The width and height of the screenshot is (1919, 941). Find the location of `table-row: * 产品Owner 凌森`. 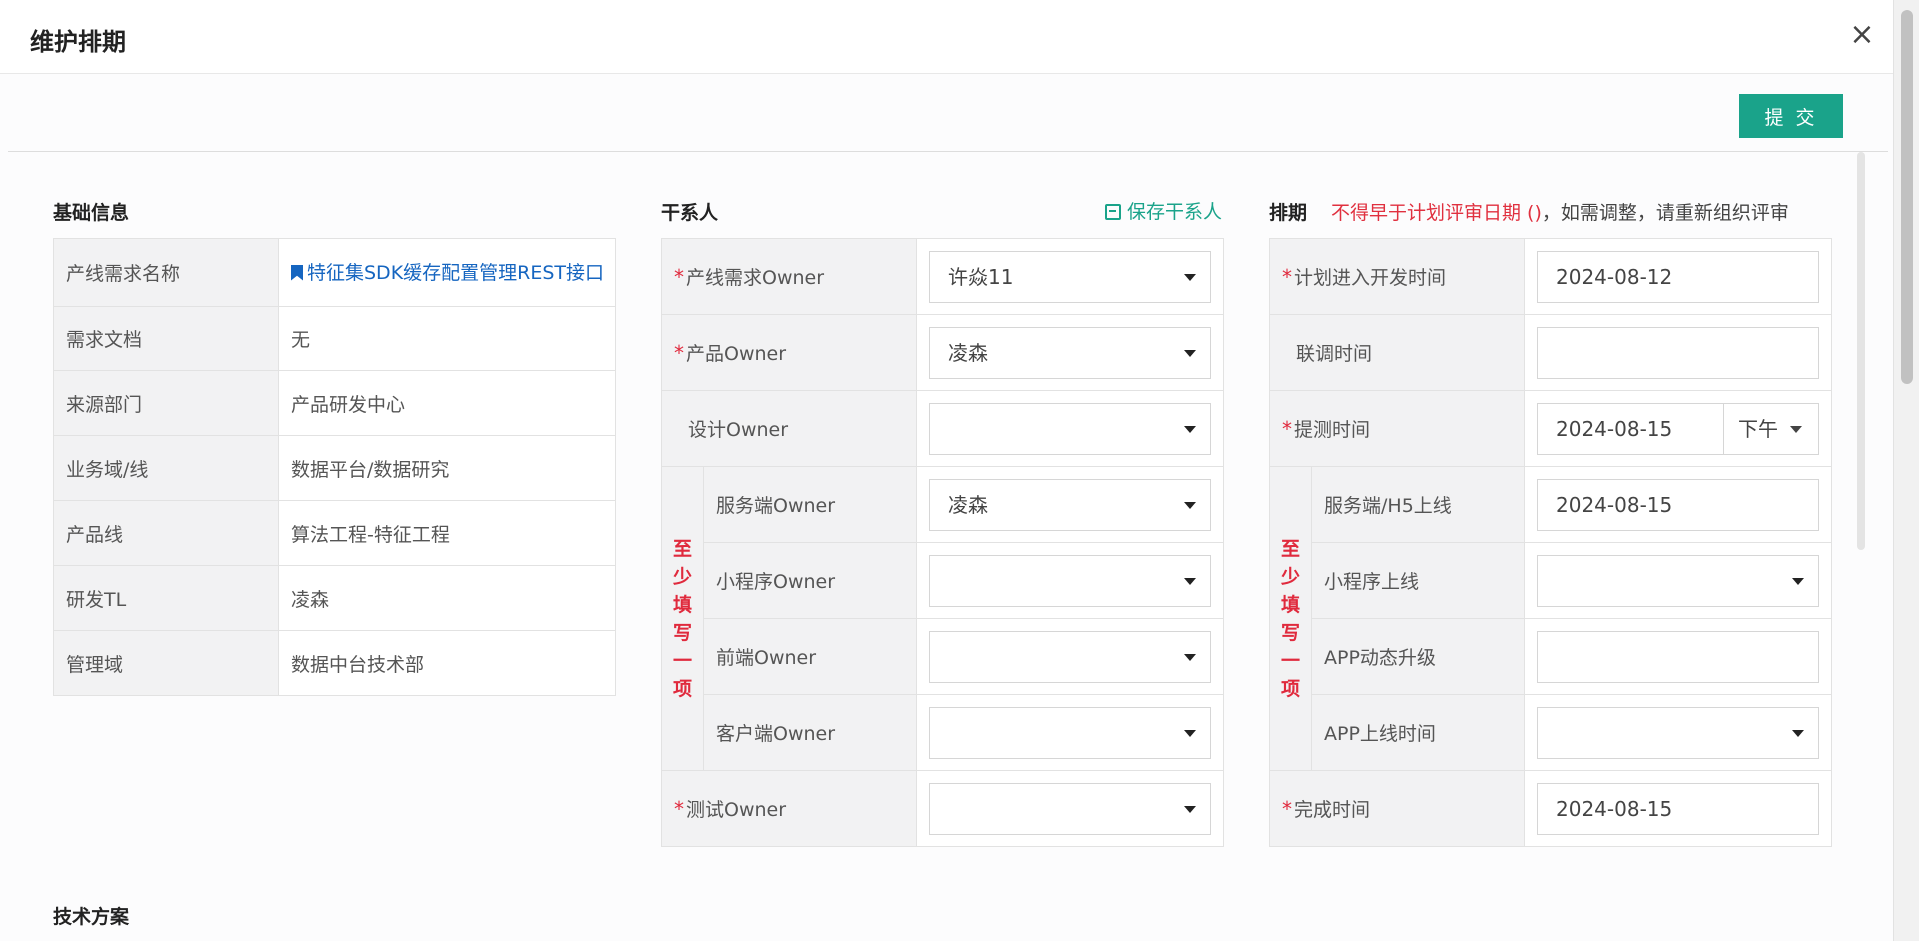

table-row: * 产品Owner 凌森 is located at coordinates (942, 352).